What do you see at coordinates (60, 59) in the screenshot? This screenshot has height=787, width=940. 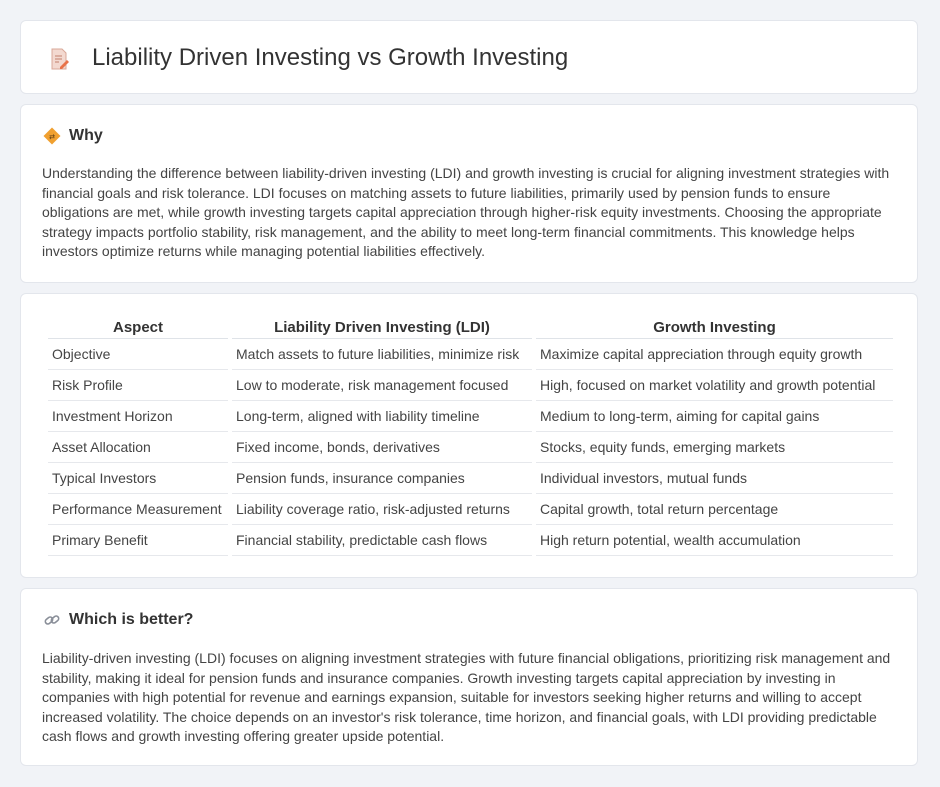 I see `document-pencil-icon` at bounding box center [60, 59].